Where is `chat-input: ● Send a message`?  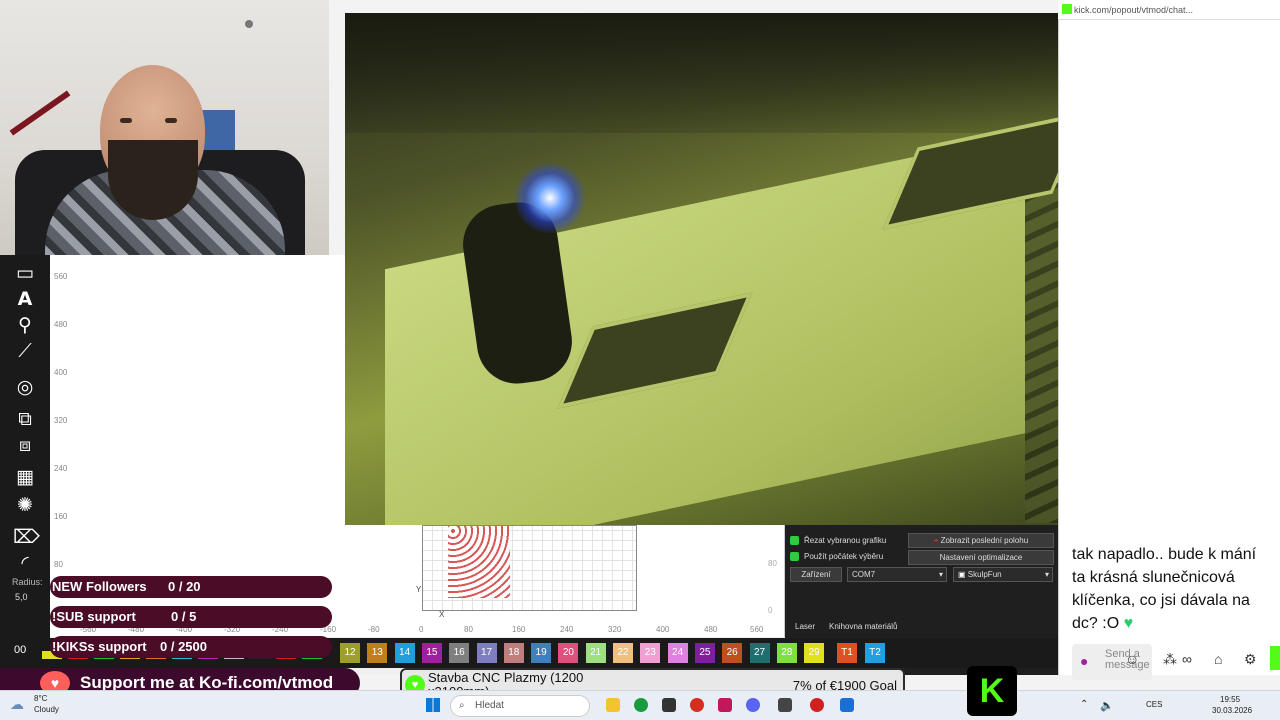
chat-input: ● Send a message is located at coordinates (1112, 662).